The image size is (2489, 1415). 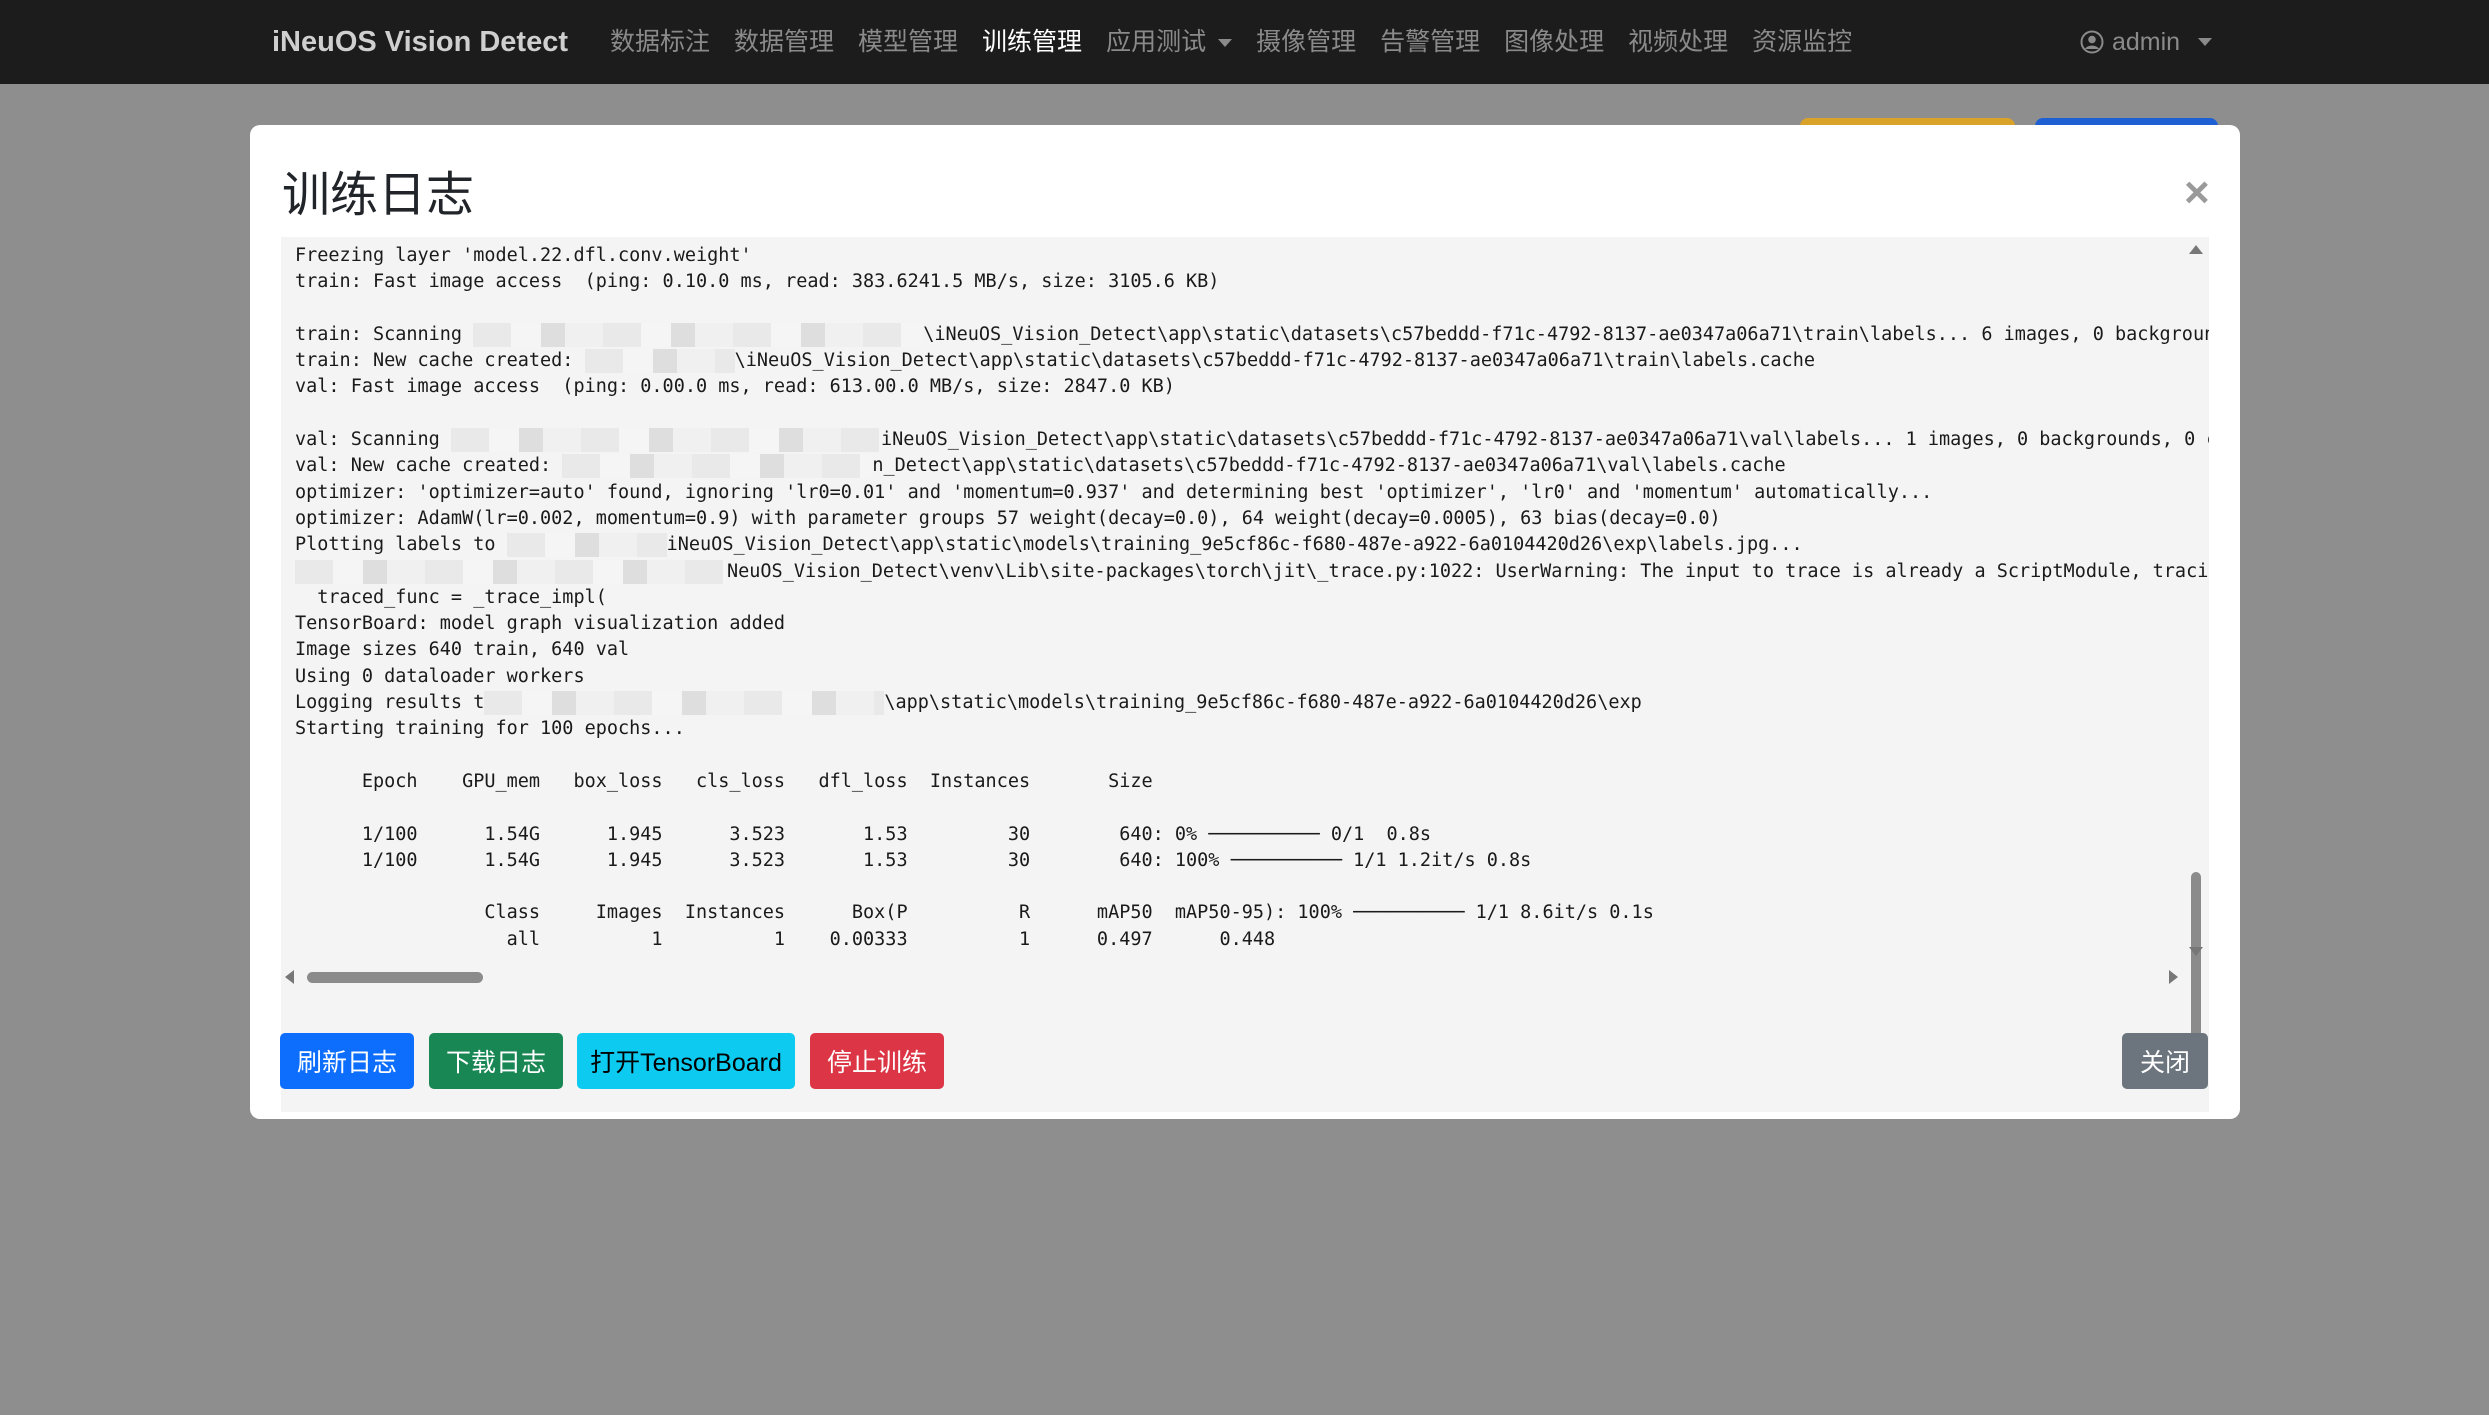 What do you see at coordinates (289, 977) in the screenshot?
I see `scroll-left-arrow-icon` at bounding box center [289, 977].